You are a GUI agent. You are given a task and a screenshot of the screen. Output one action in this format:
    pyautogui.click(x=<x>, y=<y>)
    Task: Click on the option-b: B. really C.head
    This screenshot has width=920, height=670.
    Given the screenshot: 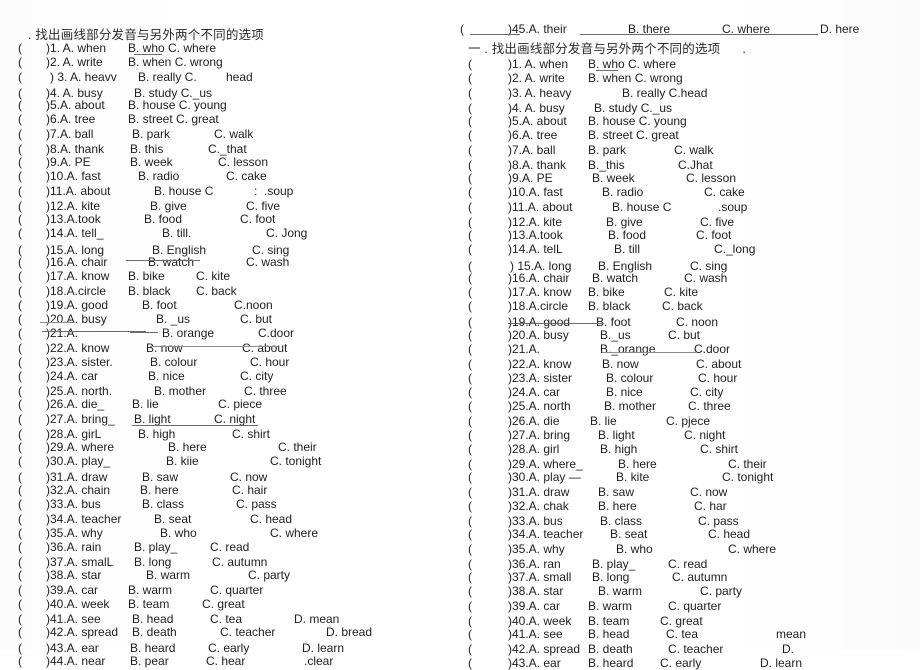 What is the action you would take?
    pyautogui.click(x=665, y=92)
    